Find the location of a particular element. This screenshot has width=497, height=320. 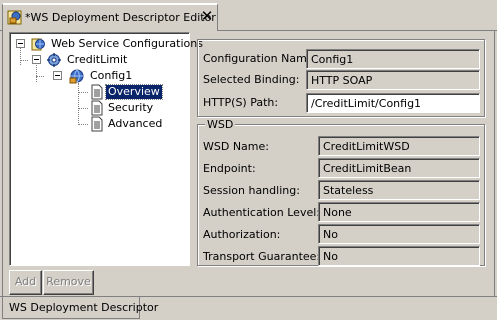

selected-binding-field: HTTP SOAP is located at coordinates (393, 80).